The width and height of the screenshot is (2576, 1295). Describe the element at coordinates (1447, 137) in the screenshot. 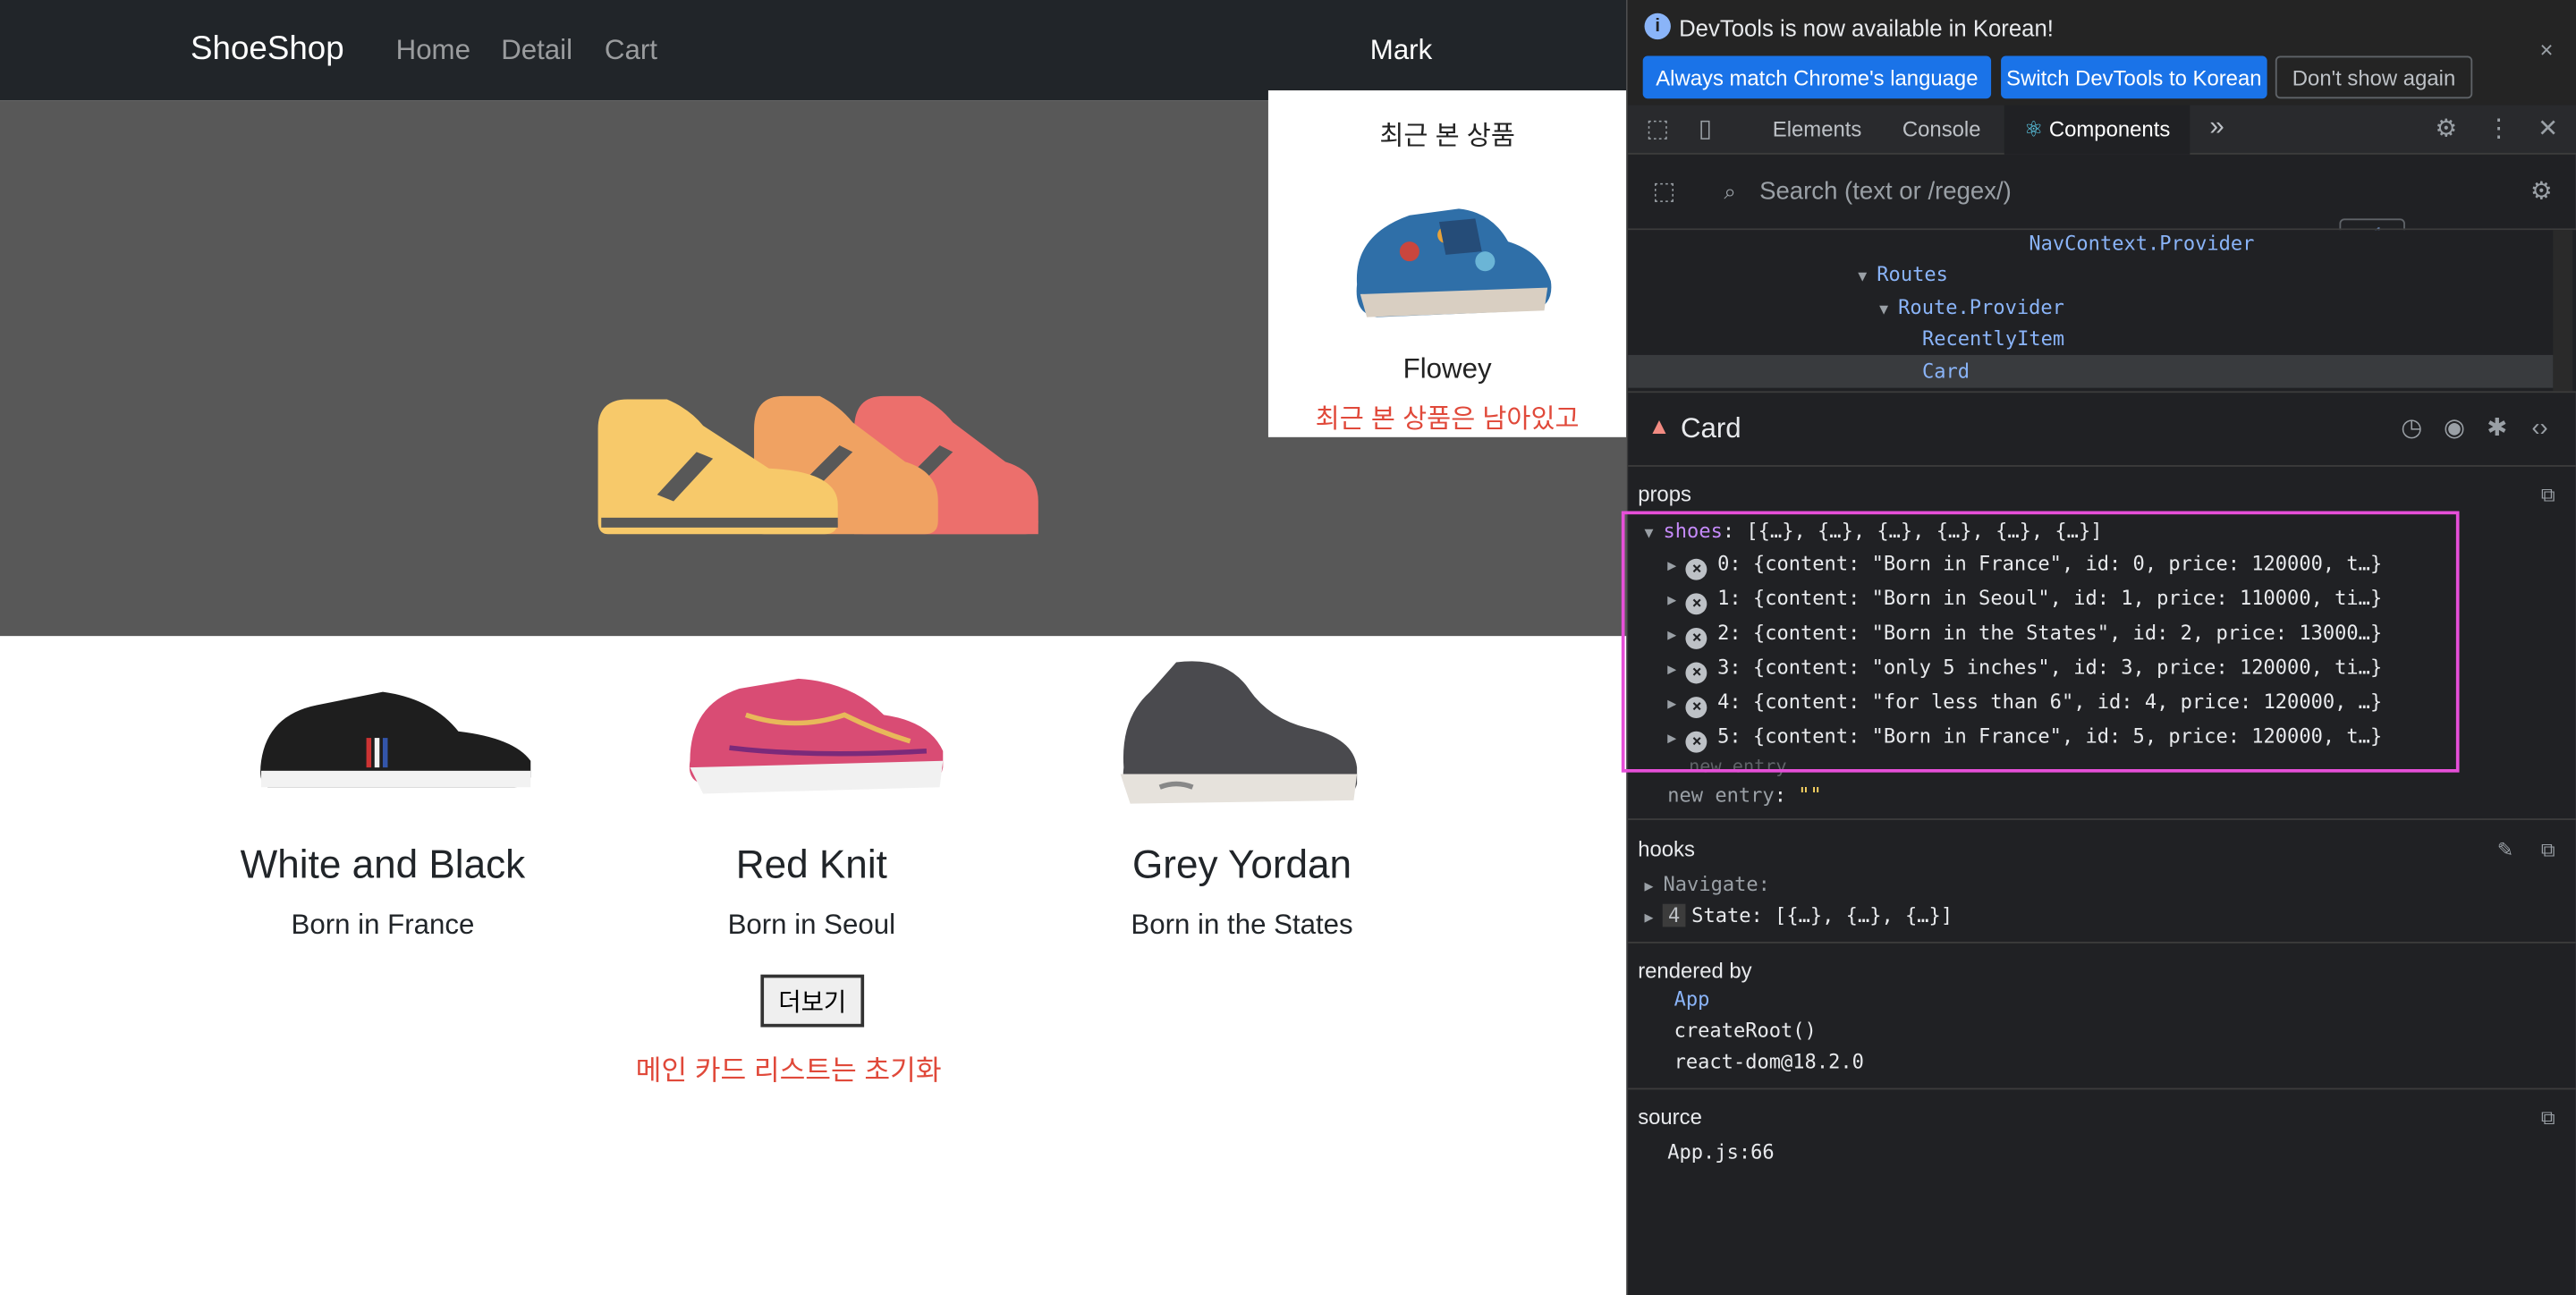

I see `recently-viewed-title: 최근 본 상품` at that location.